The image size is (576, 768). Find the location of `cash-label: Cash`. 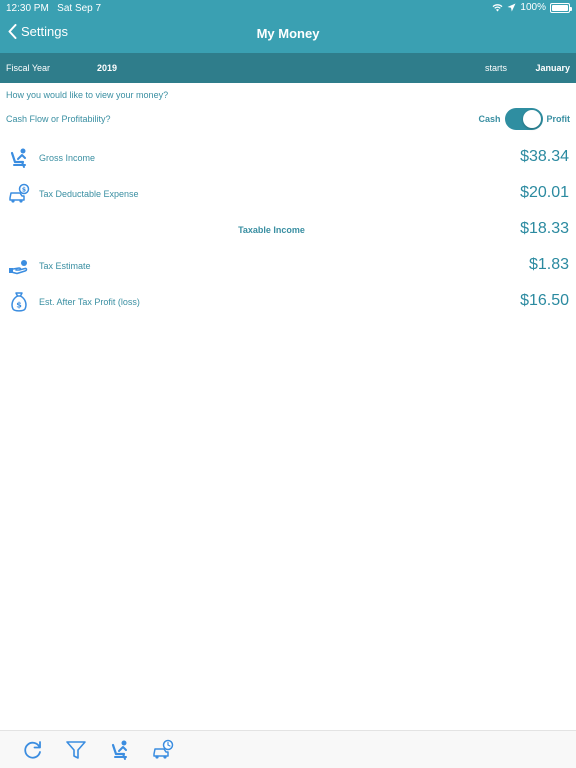

cash-label: Cash is located at coordinates (489, 119).